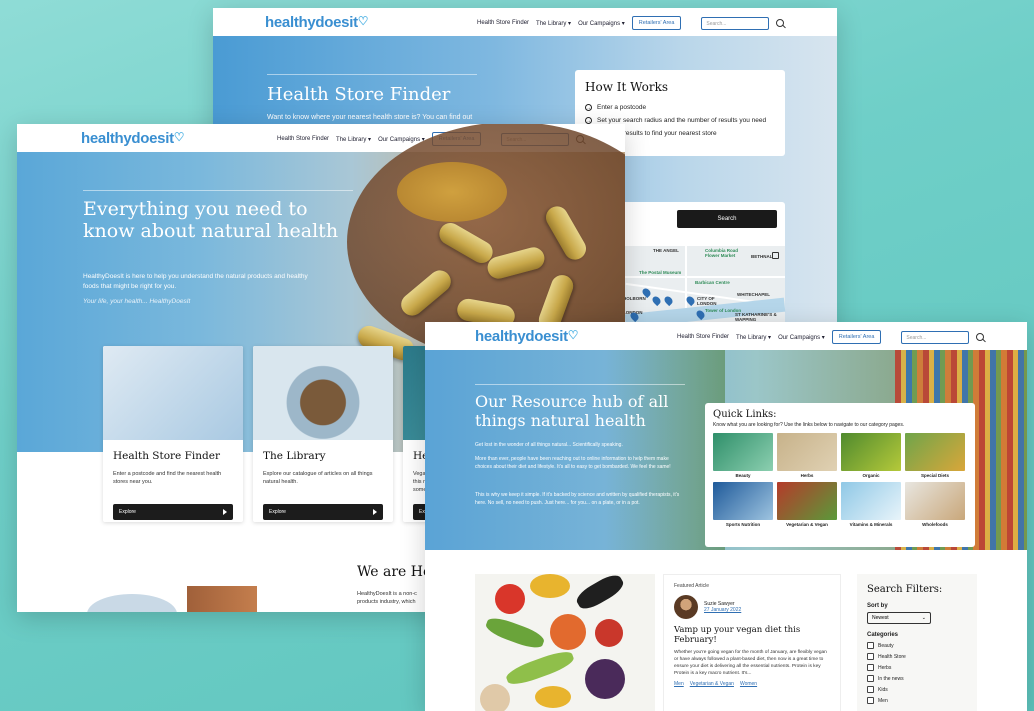 The height and width of the screenshot is (711, 1034). I want to click on category-checkbox: Beauty, so click(917, 645).